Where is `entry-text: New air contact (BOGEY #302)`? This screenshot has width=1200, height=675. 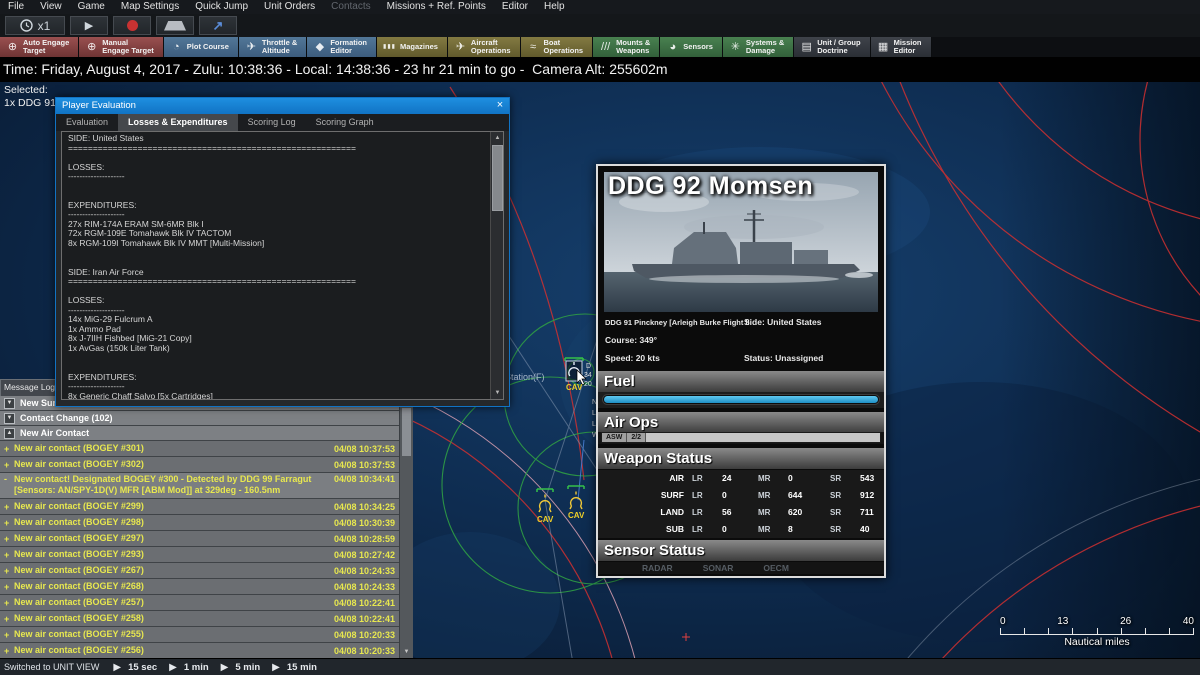
entry-text: New air contact (BOGEY #302) is located at coordinates (79, 464).